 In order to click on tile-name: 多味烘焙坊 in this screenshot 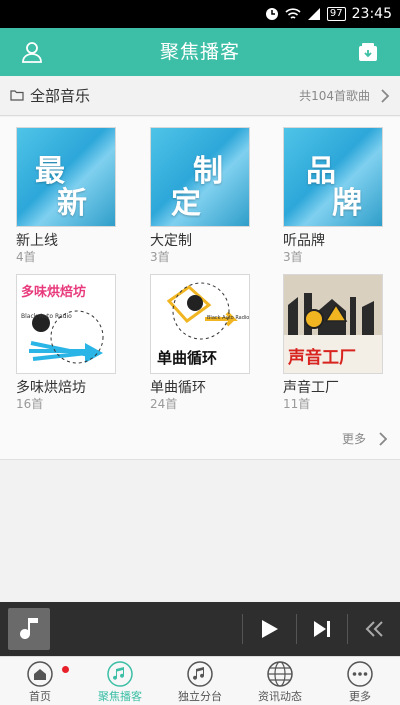, I will do `click(51, 388)`.